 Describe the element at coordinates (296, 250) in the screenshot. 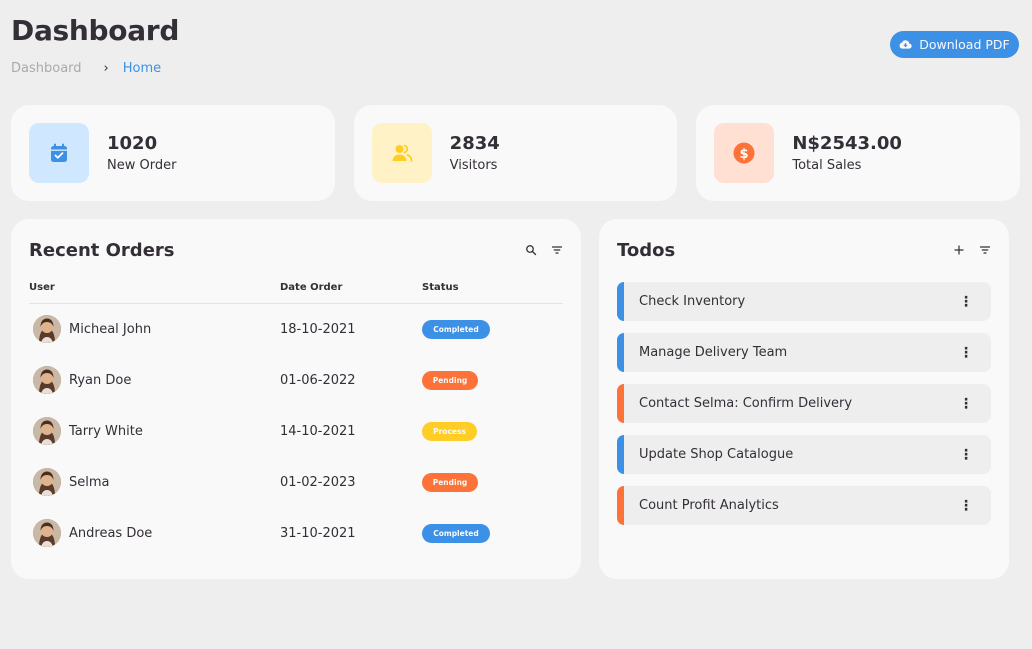

I see `panel-header: Recent Orders` at that location.